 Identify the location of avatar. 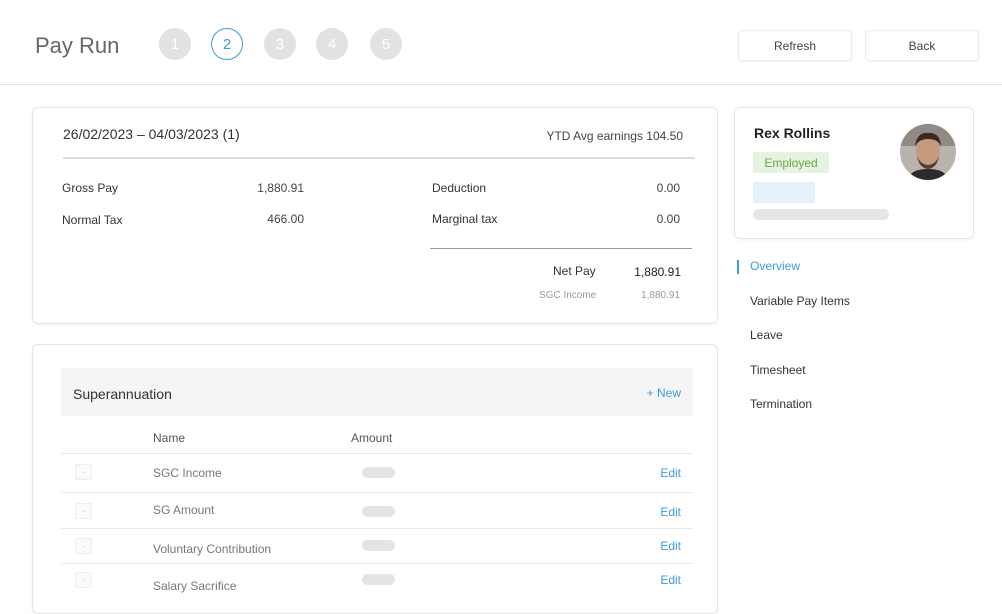
(928, 152).